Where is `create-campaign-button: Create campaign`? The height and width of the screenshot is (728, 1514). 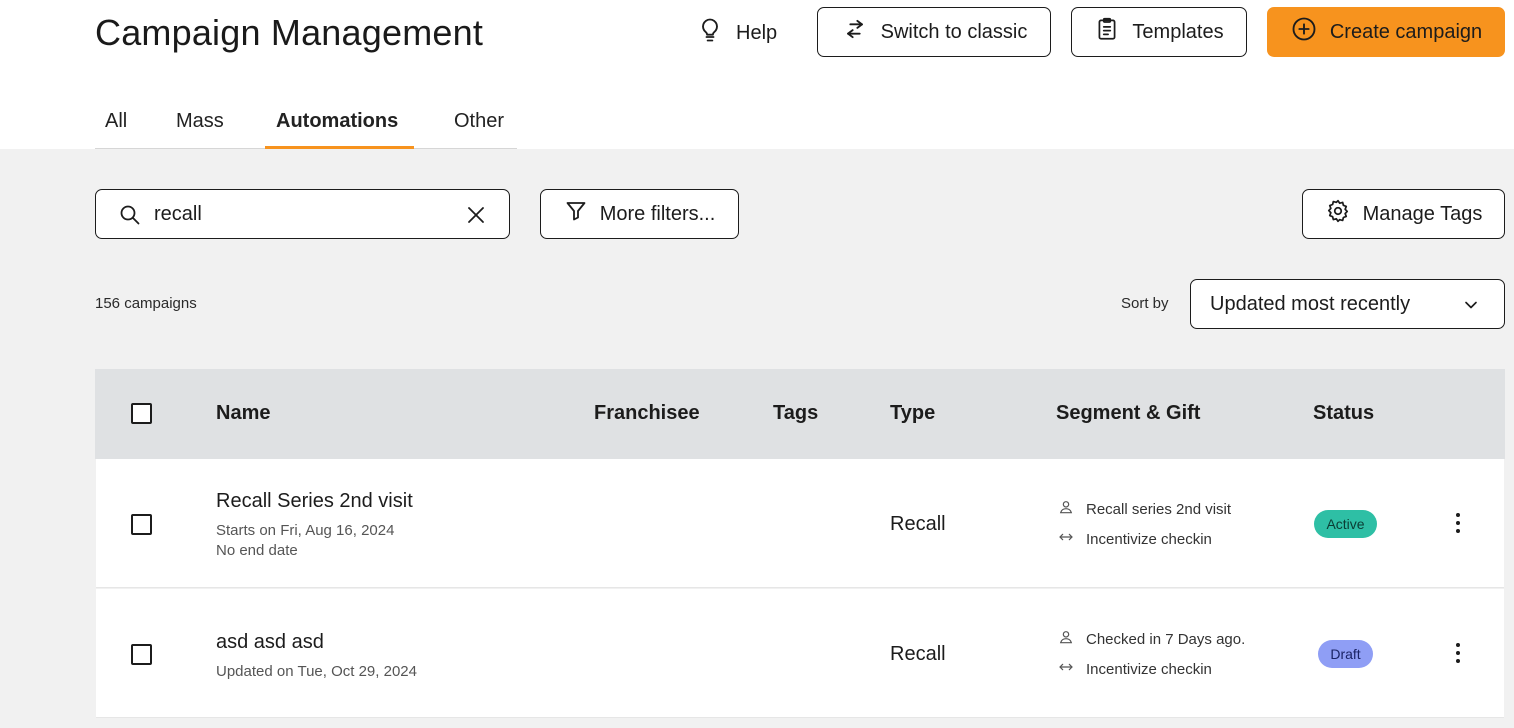
create-campaign-button: Create campaign is located at coordinates (1386, 32).